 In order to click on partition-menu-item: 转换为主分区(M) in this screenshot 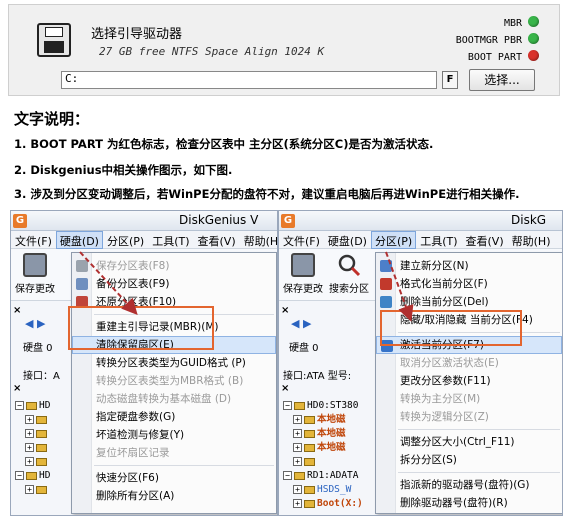, I will do `click(440, 399)`.